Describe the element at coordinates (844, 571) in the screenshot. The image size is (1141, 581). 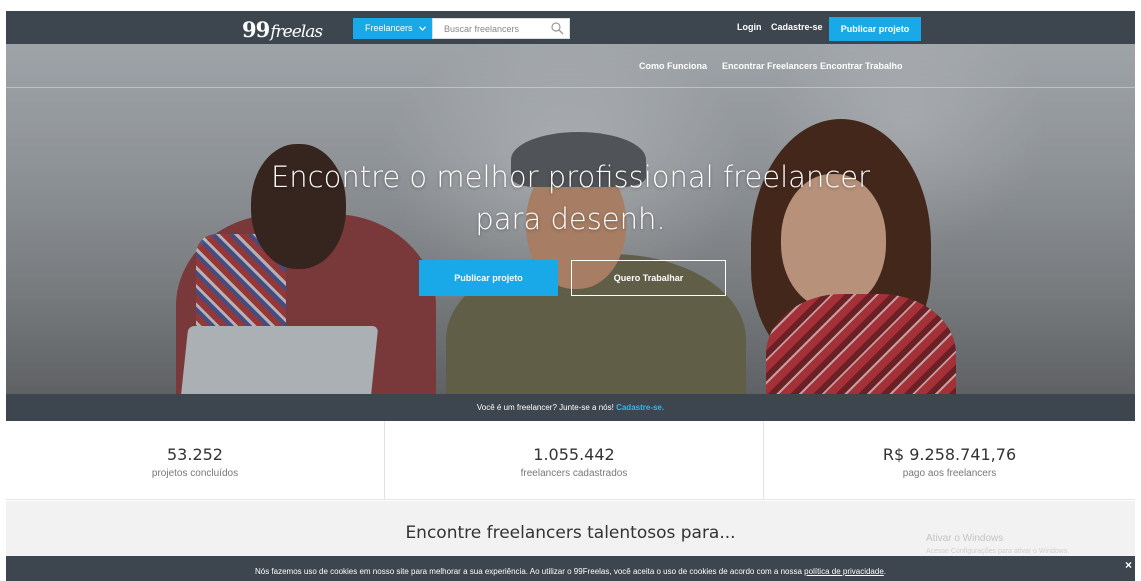
I see `privacy-policy-link: política de privacidade` at that location.